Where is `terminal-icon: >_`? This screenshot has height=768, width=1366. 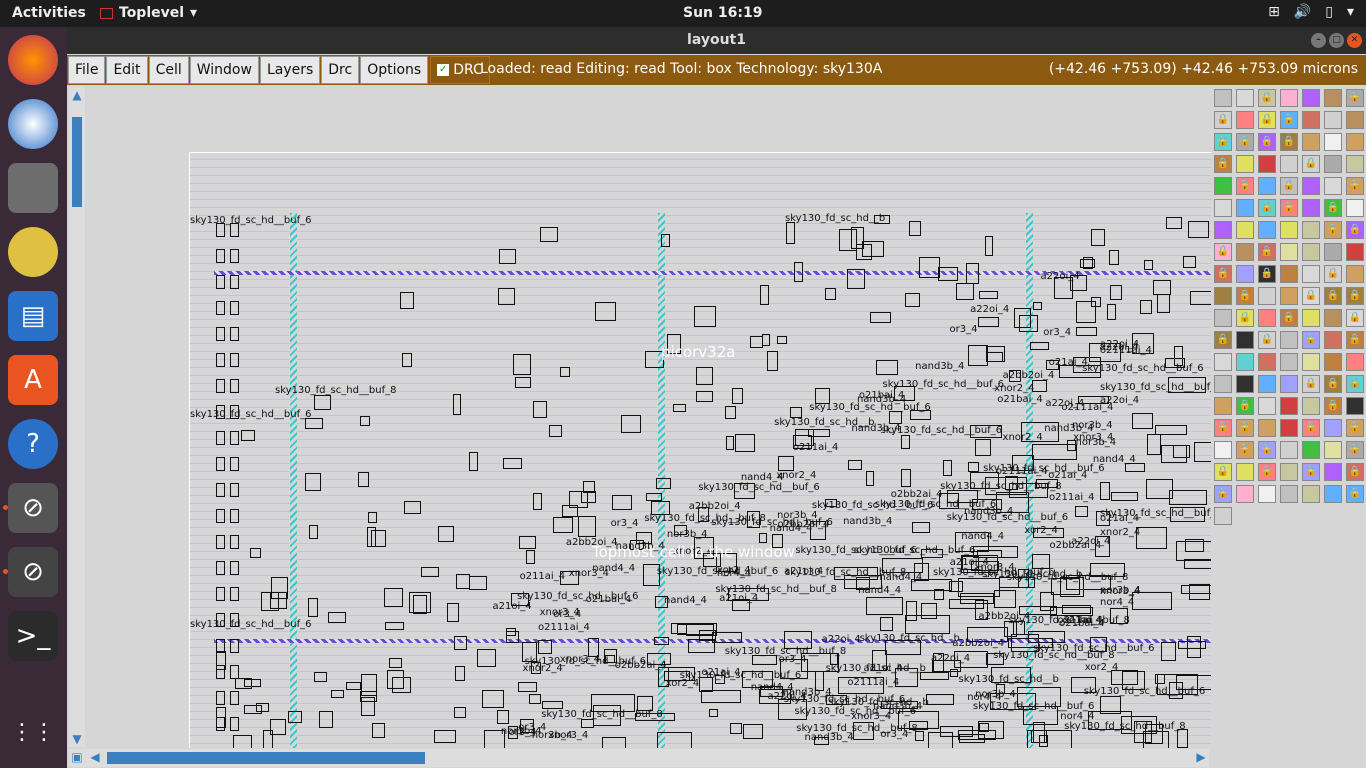
terminal-icon: >_ is located at coordinates (33, 636).